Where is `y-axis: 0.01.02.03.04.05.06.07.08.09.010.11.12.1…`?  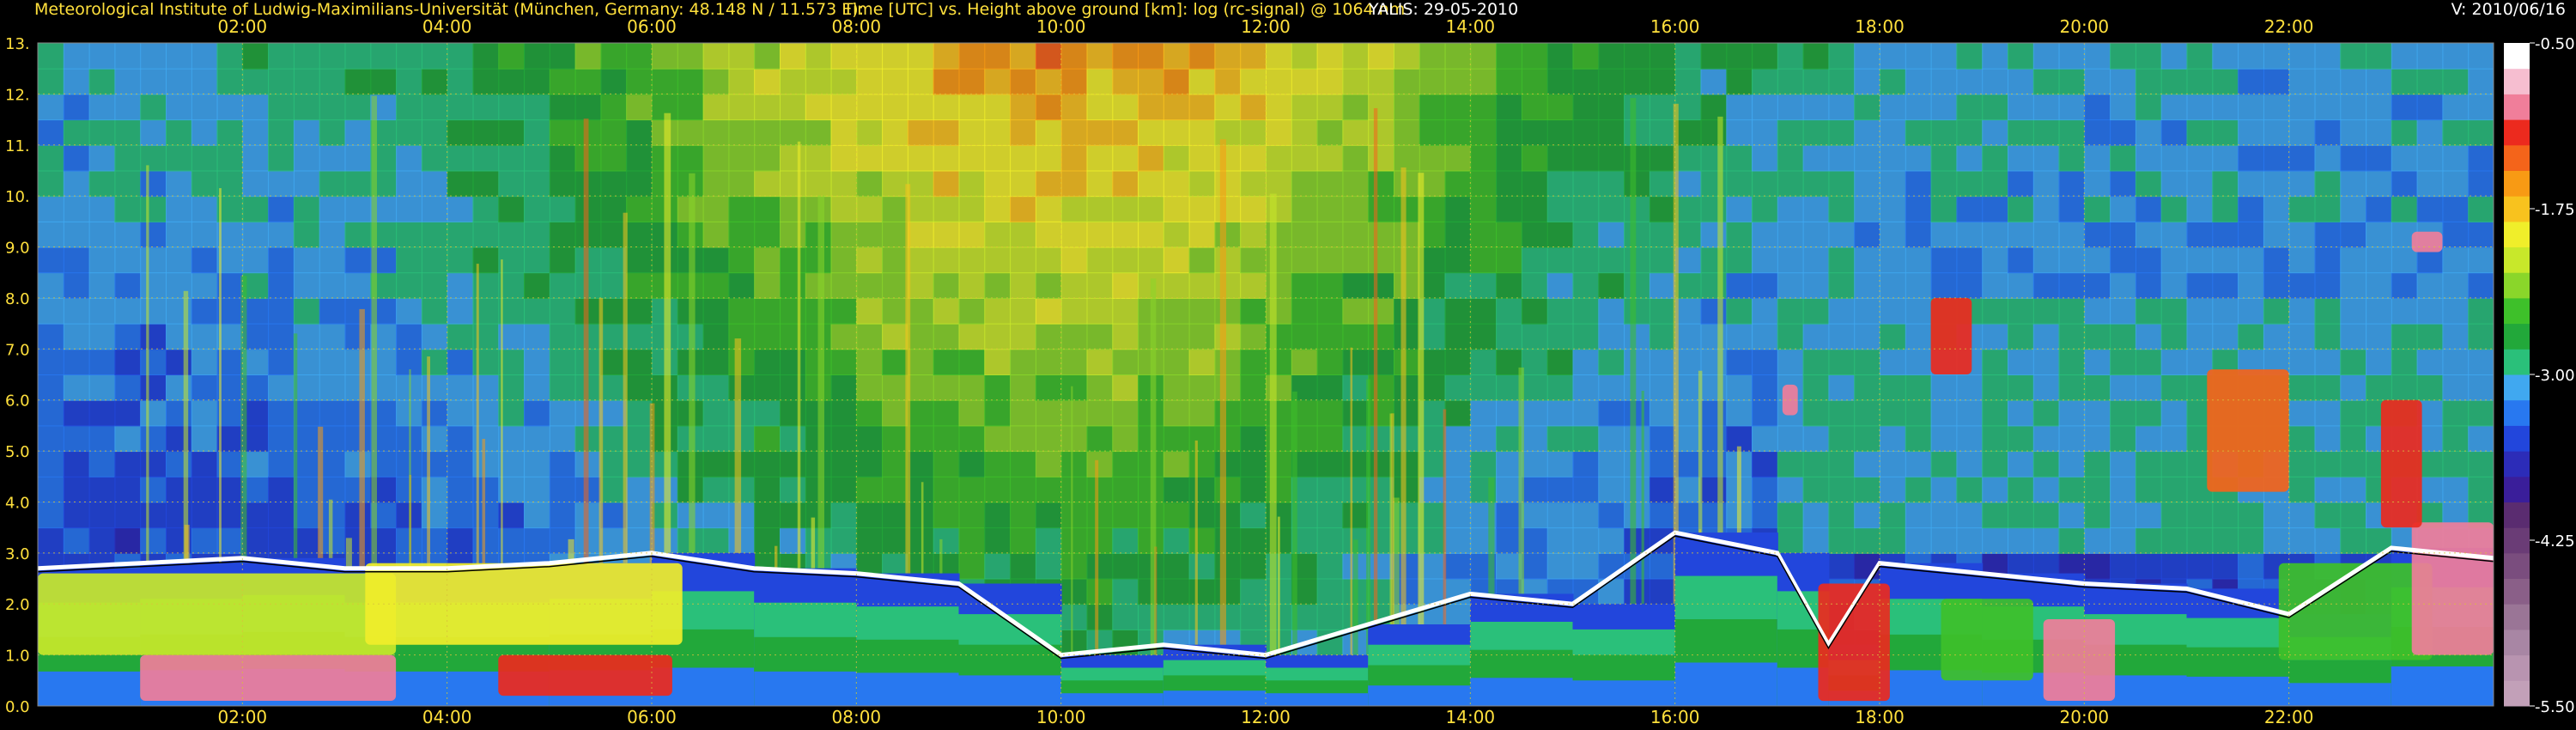 y-axis: 0.01.02.03.04.05.06.07.08.09.010.11.12.1… is located at coordinates (17, 375).